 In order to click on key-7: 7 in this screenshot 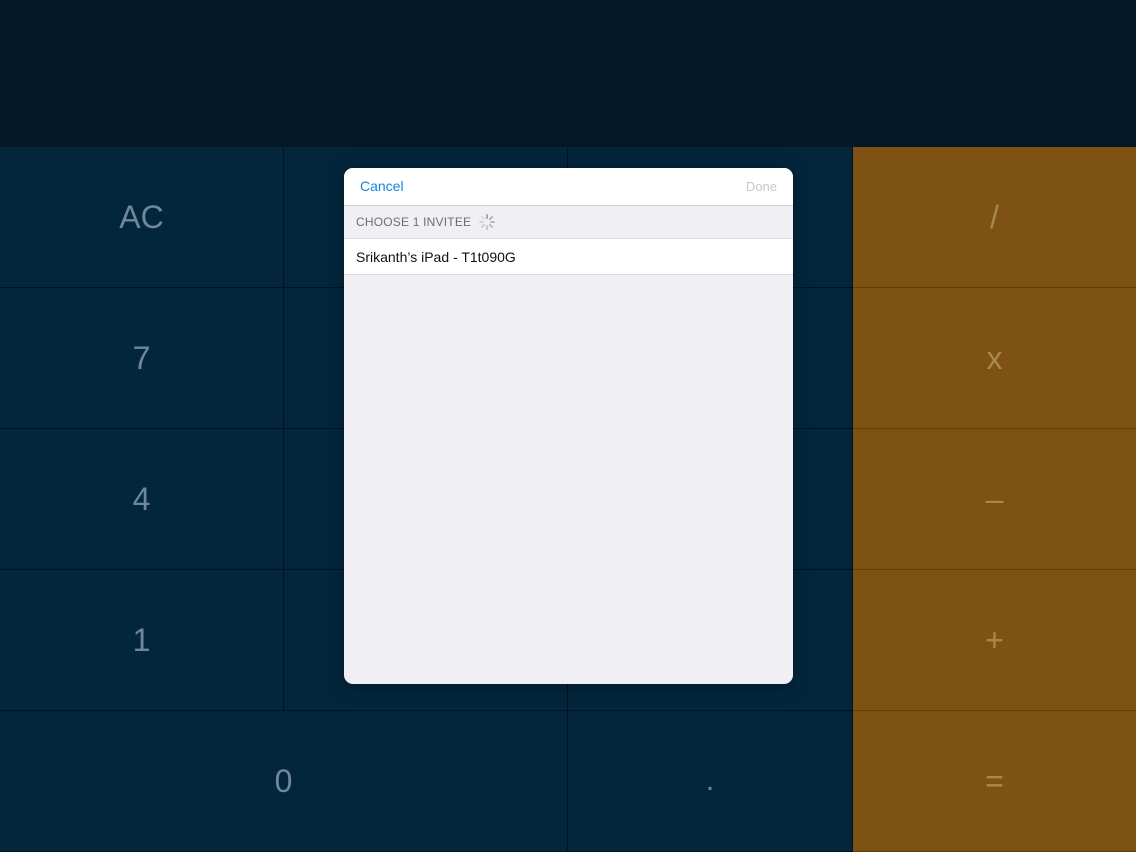, I will do `click(142, 358)`.